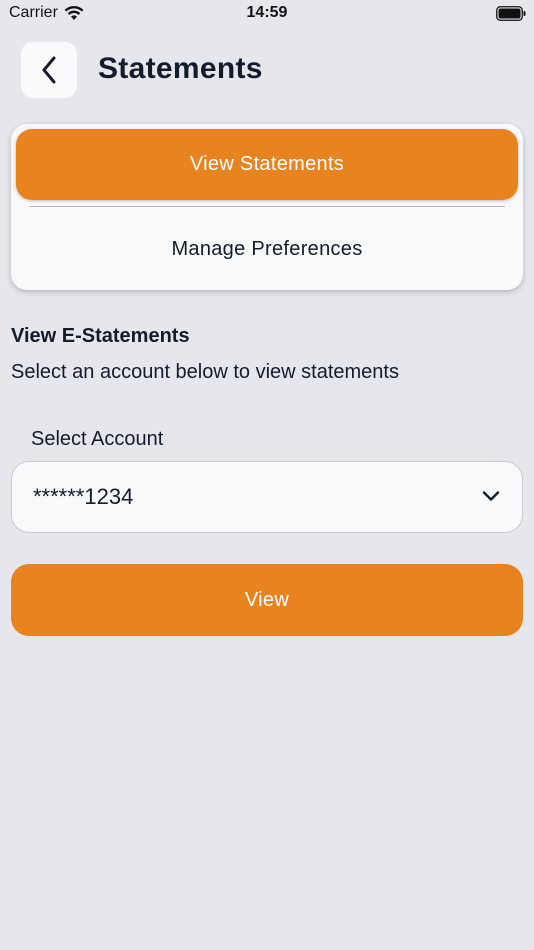  What do you see at coordinates (267, 249) in the screenshot?
I see `tab-manage-preferences: Manage Preferences` at bounding box center [267, 249].